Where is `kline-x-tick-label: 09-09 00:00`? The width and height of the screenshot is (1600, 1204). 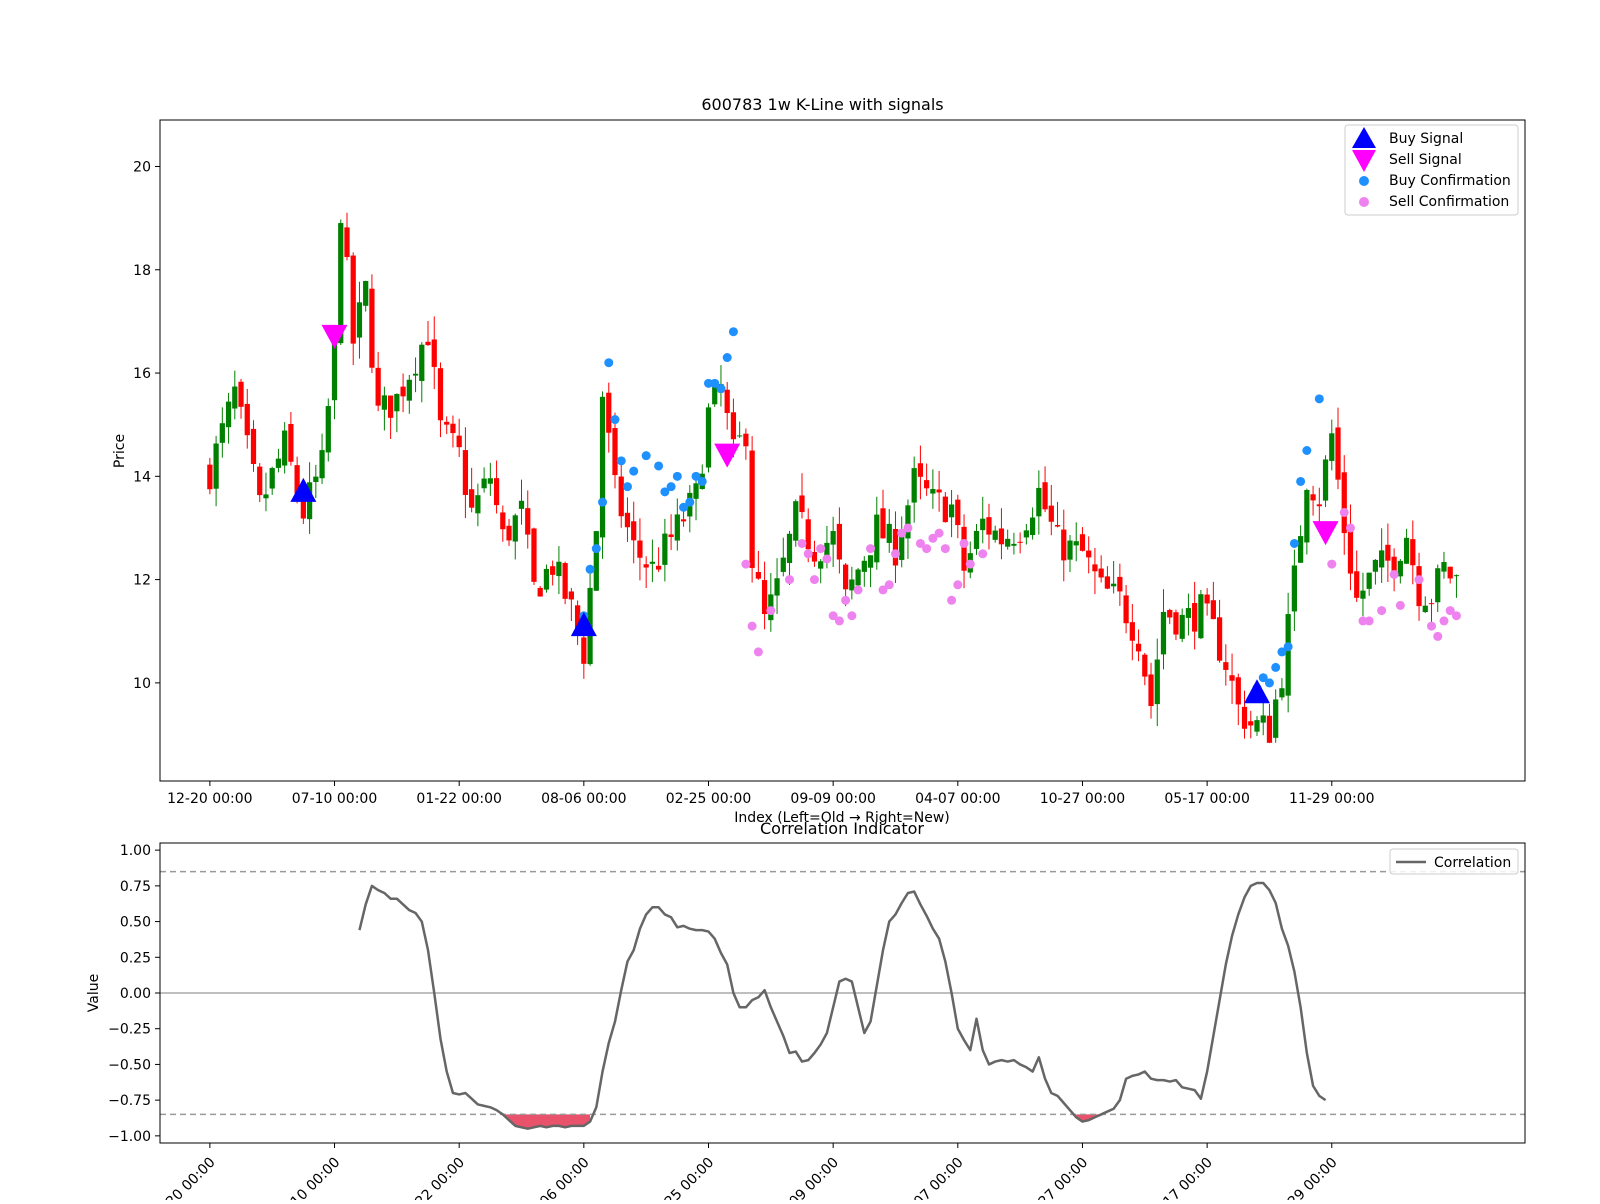 kline-x-tick-label: 09-09 00:00 is located at coordinates (832, 799).